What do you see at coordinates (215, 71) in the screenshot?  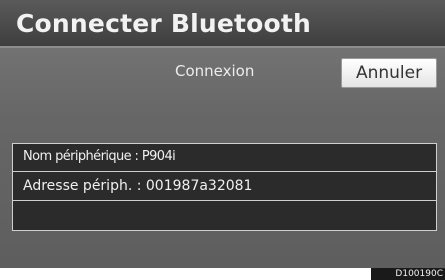 I see `connection-status: Connexion` at bounding box center [215, 71].